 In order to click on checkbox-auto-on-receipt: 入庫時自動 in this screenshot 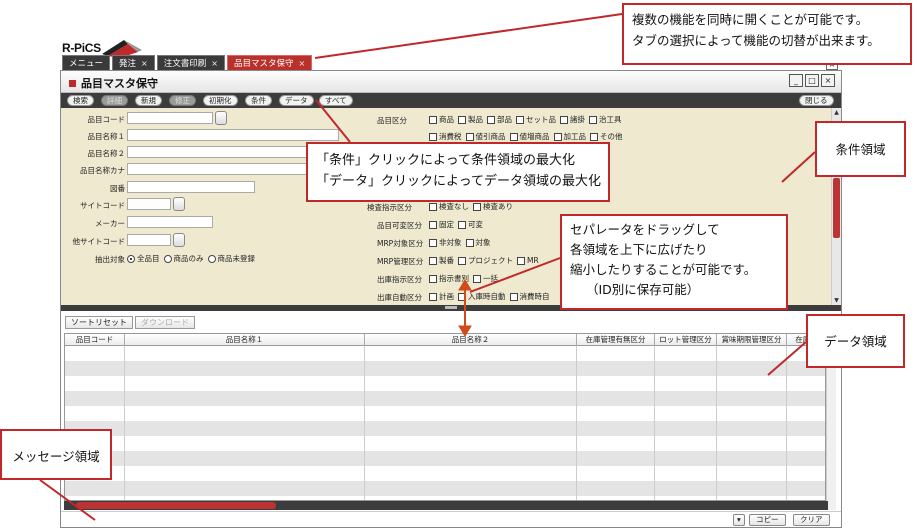, I will do `click(482, 296)`.